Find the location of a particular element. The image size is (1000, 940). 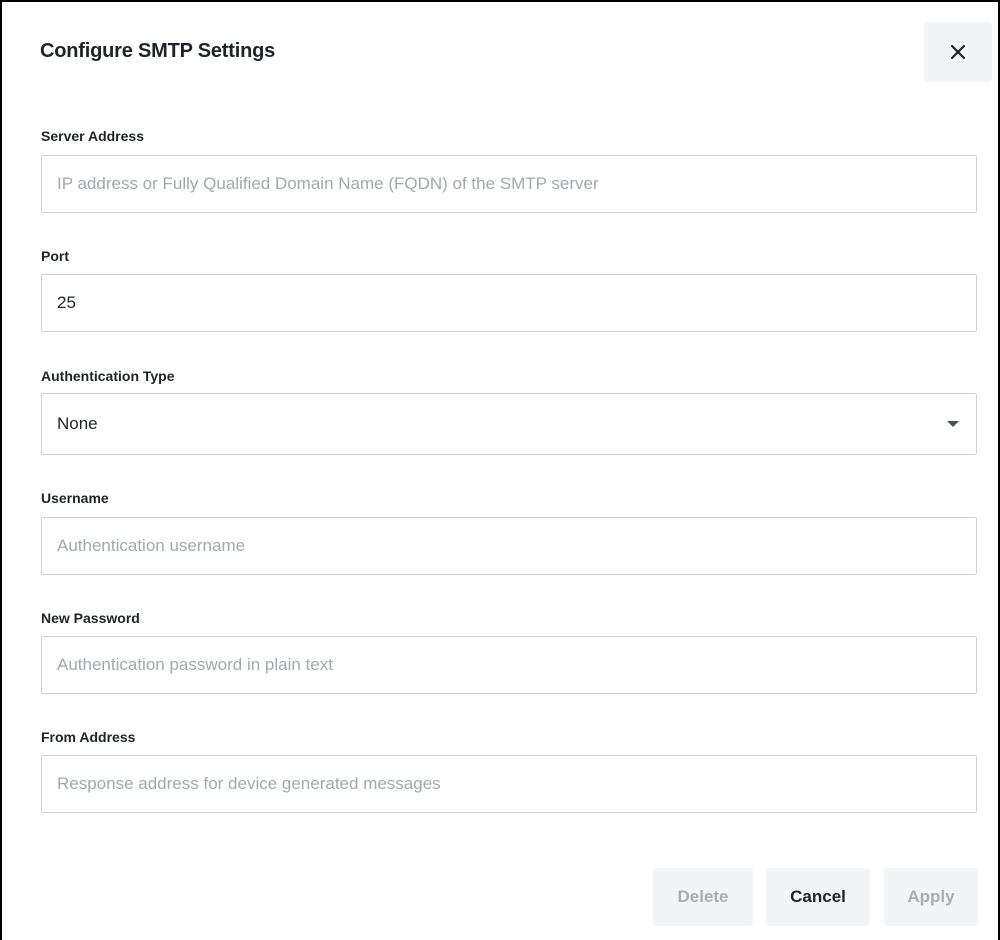

username-input is located at coordinates (509, 546).